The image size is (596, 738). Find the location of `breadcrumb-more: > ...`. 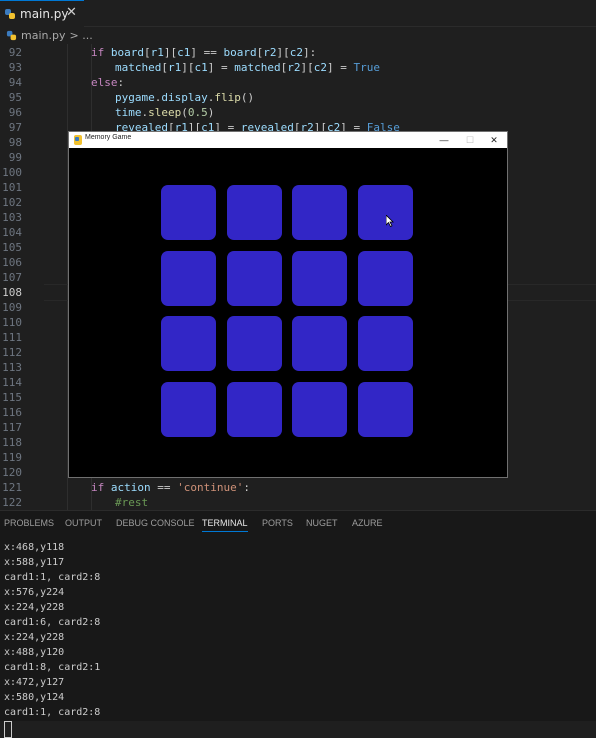

breadcrumb-more: > ... is located at coordinates (80, 35).